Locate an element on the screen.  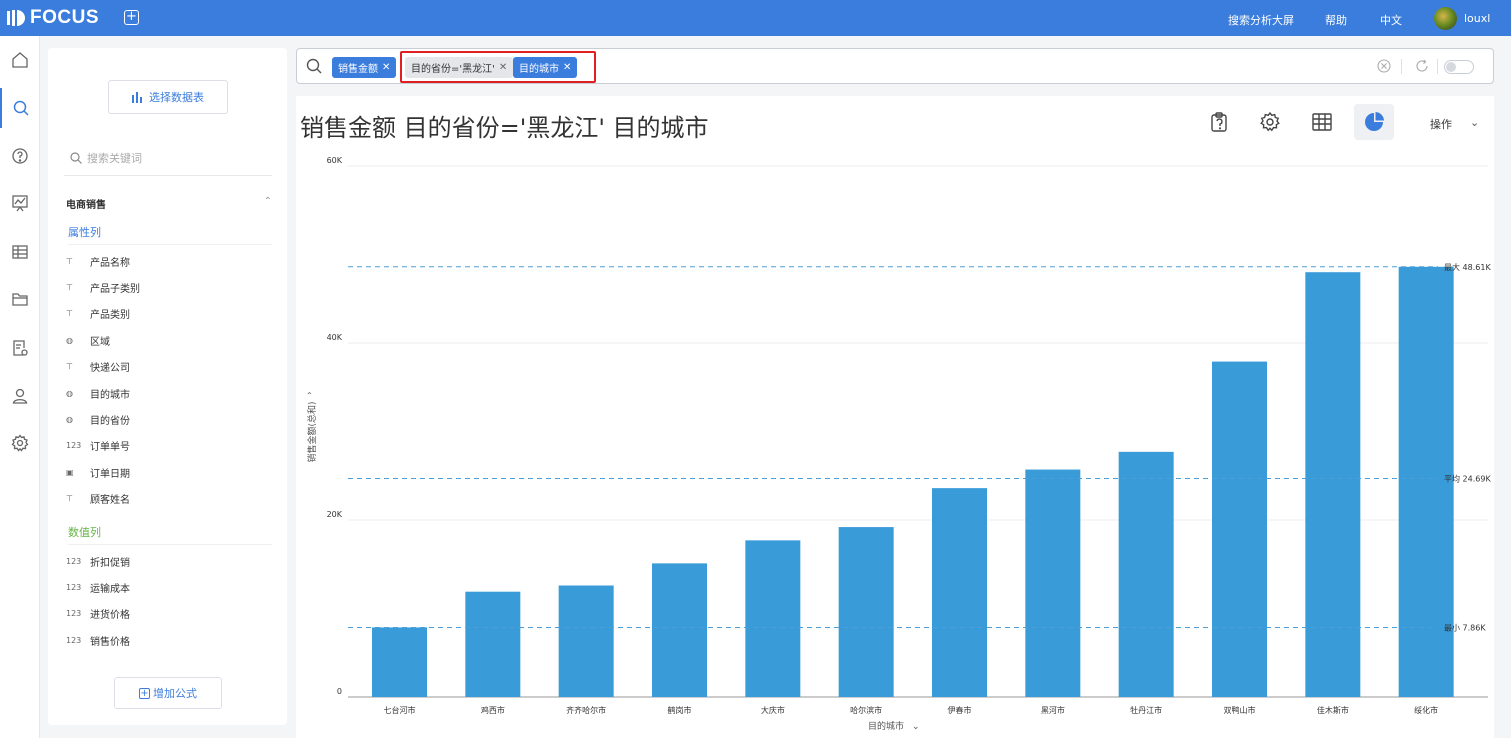
add-formula-button: + 增加公式 is located at coordinates (168, 693).